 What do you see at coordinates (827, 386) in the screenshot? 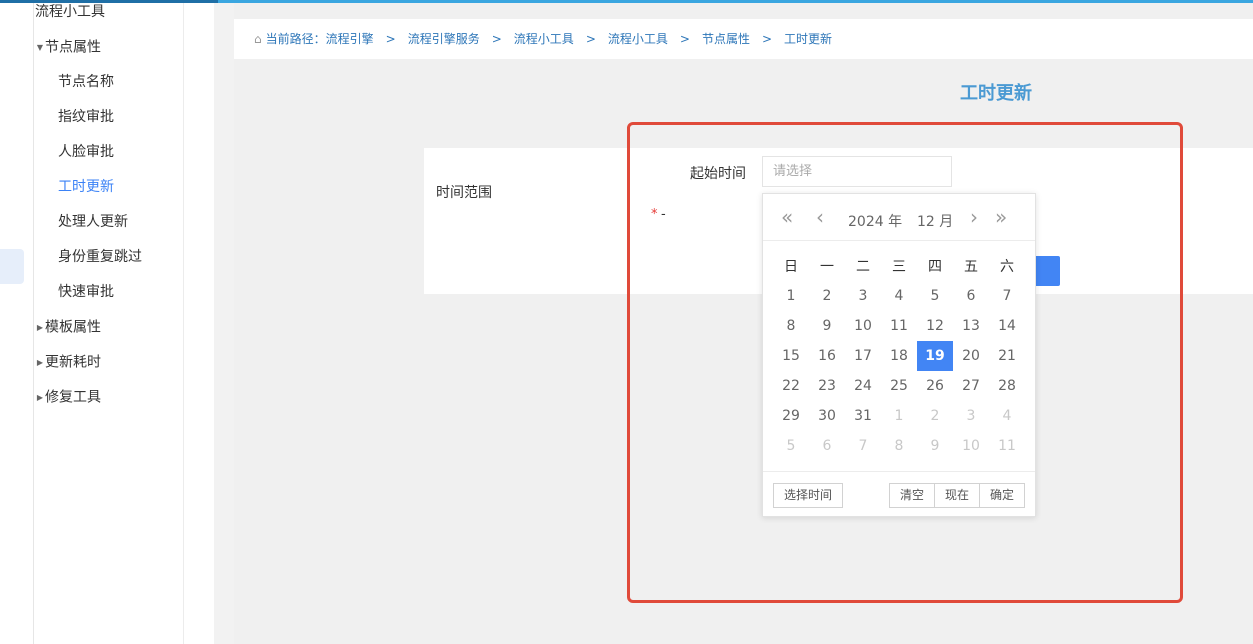
I see `day-cell: 23` at bounding box center [827, 386].